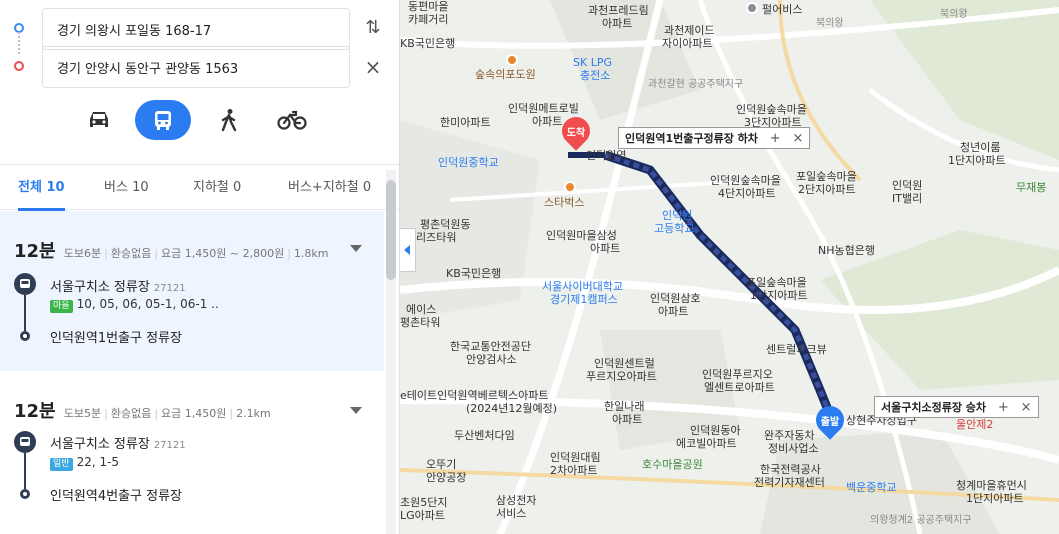 This screenshot has height=534, width=1059. I want to click on bus-icon, so click(163, 120).